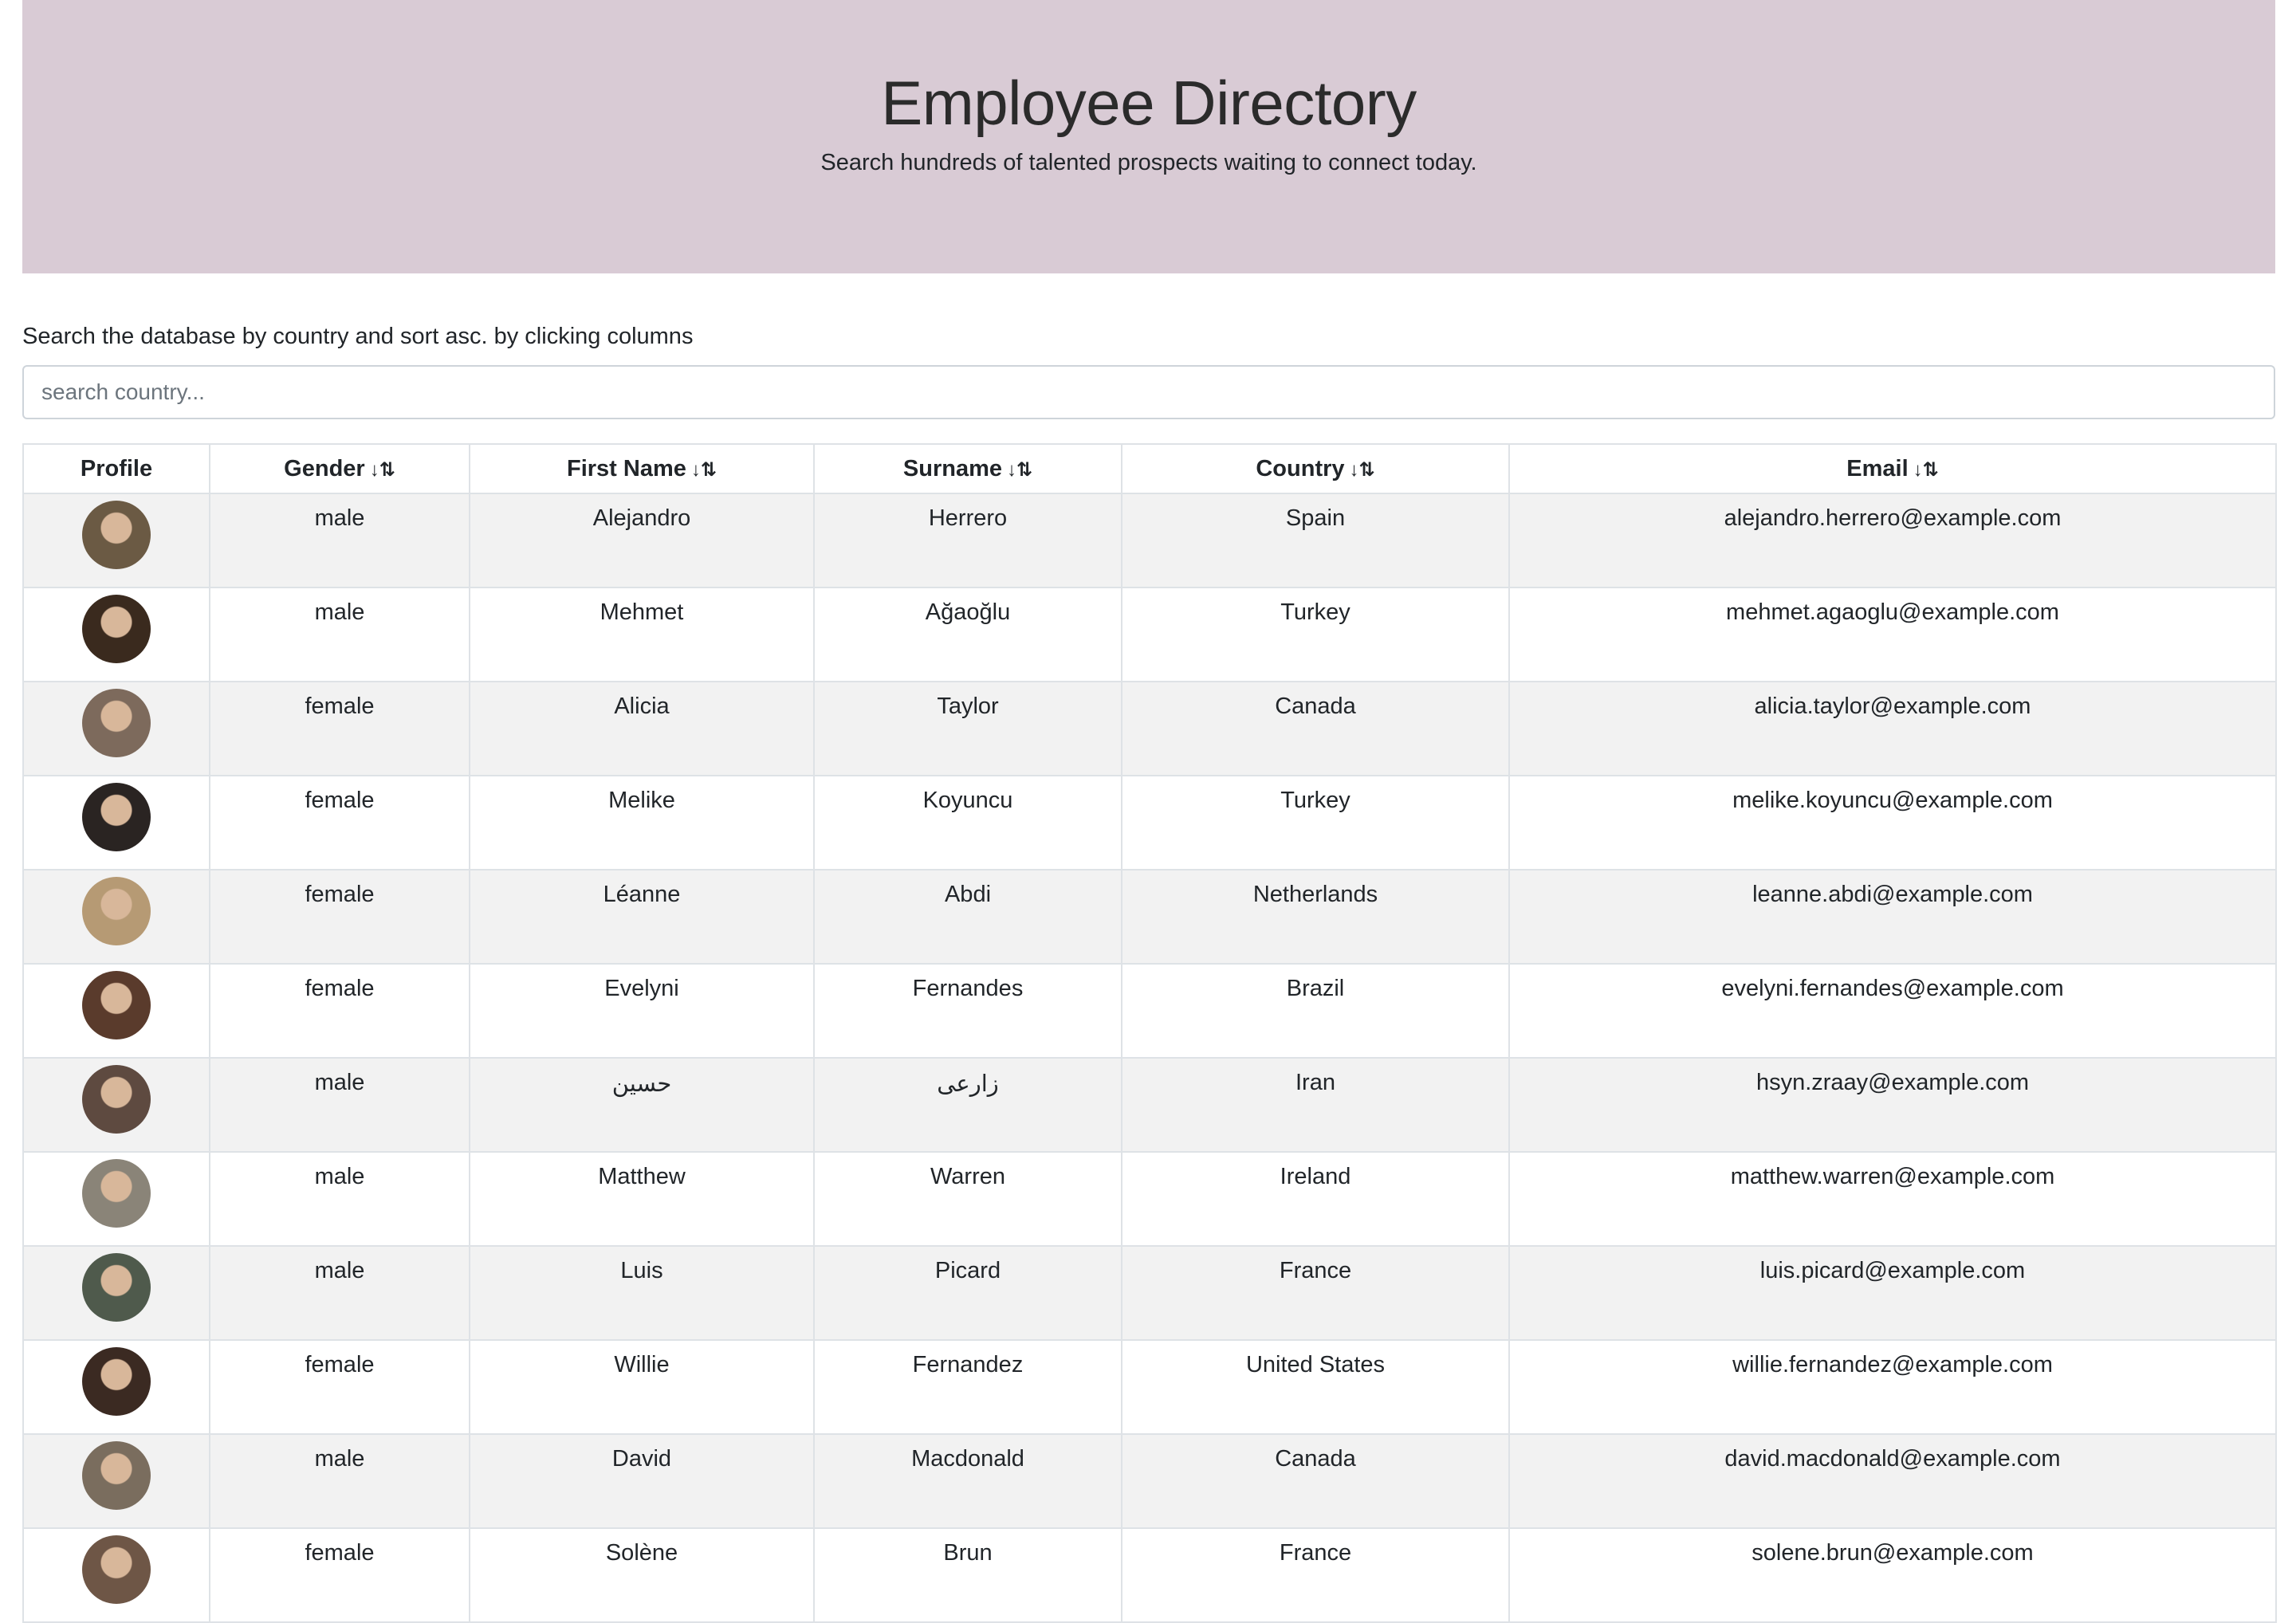 This screenshot has height=1623, width=2296. Describe the element at coordinates (642, 822) in the screenshot. I see `first-name-cell: Melike` at that location.